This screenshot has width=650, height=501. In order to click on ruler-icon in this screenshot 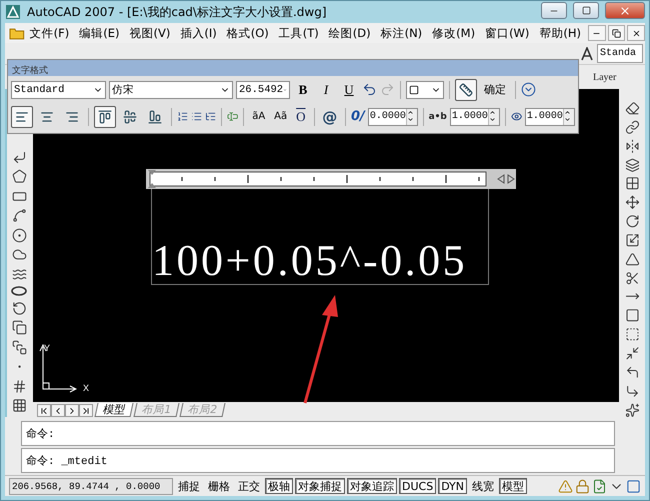, I will do `click(466, 89)`.